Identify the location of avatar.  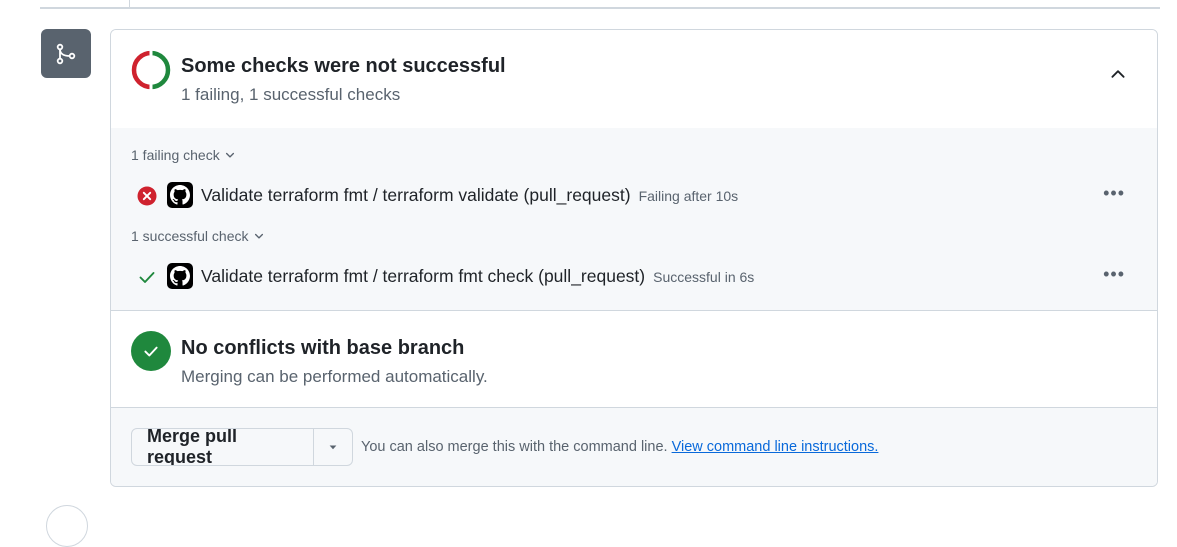
(67, 526).